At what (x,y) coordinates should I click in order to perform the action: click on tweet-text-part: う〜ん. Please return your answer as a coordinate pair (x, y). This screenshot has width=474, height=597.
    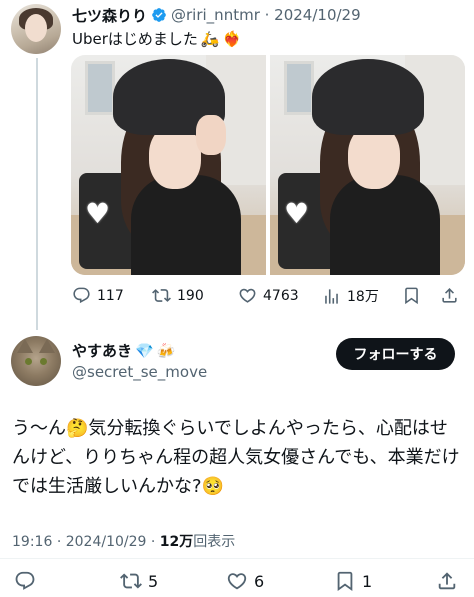
    Looking at the image, I should click on (39, 428).